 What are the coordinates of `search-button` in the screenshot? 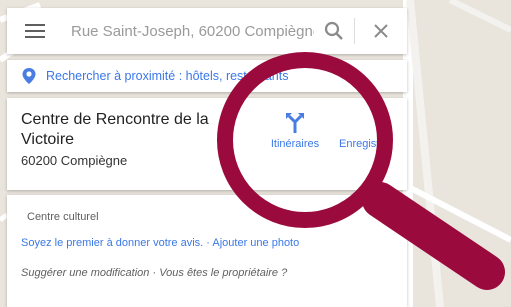 It's located at (334, 31).